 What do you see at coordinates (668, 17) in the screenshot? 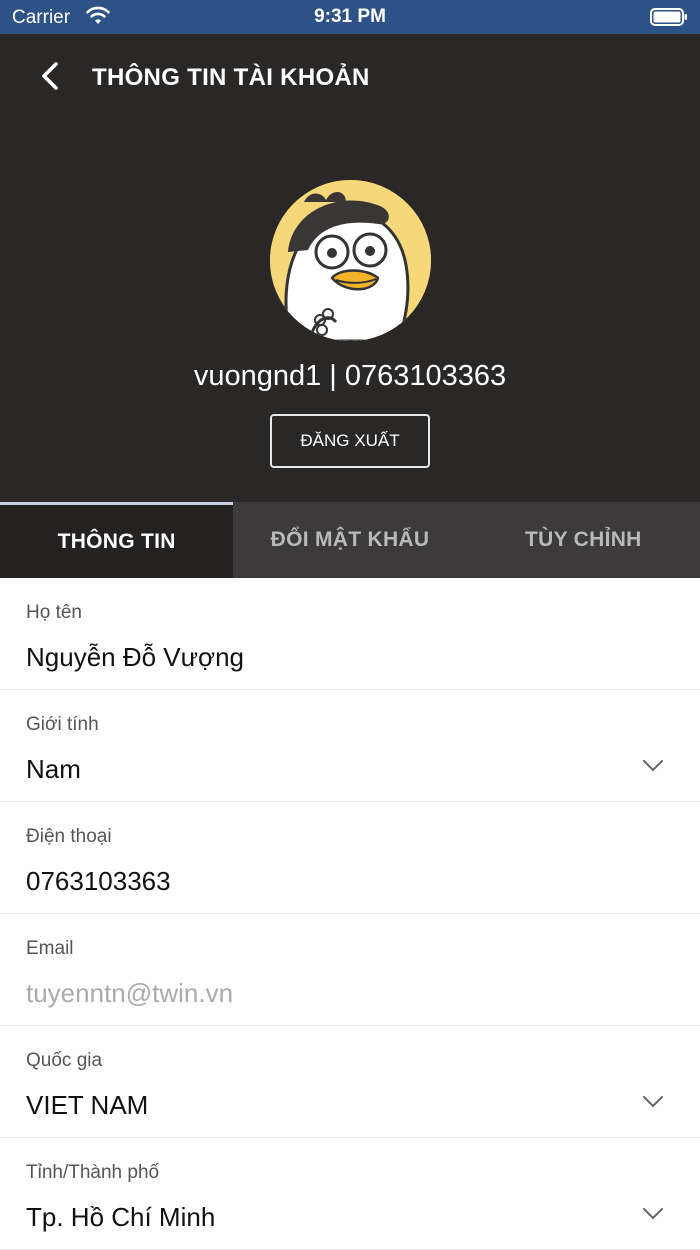
I see `battery-icon` at bounding box center [668, 17].